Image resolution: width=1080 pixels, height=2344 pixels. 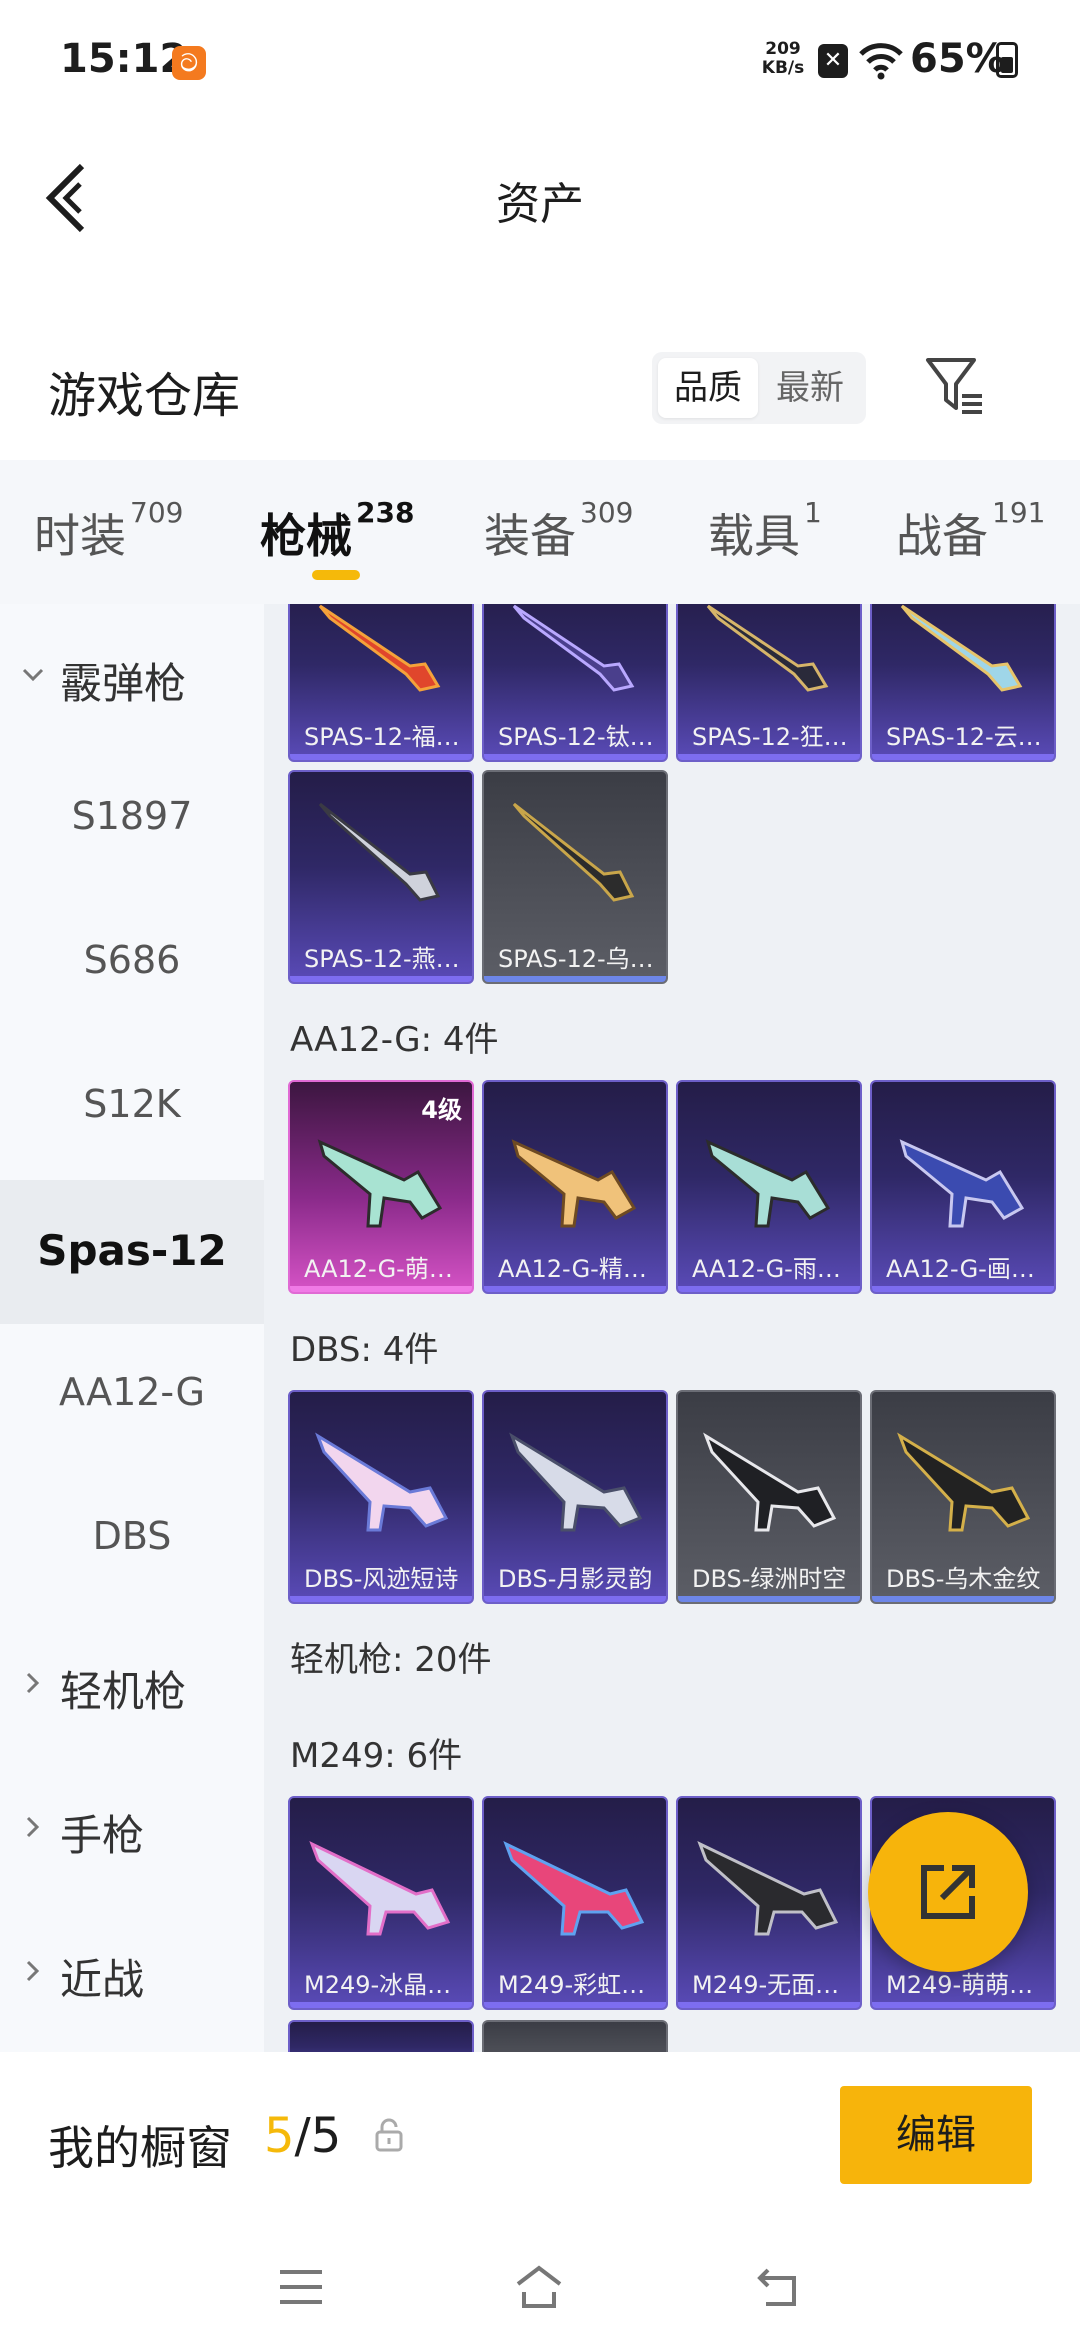 What do you see at coordinates (539, 2287) in the screenshot?
I see `home-icon` at bounding box center [539, 2287].